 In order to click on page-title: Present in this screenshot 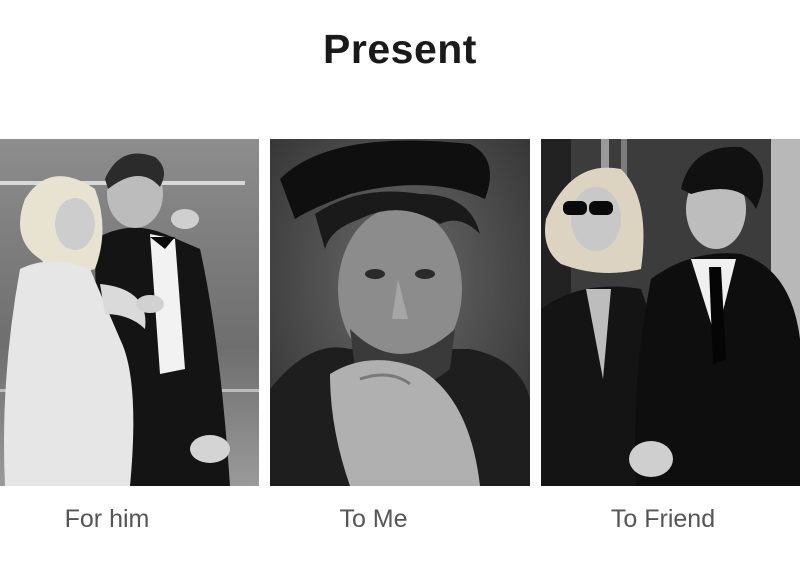, I will do `click(400, 49)`.